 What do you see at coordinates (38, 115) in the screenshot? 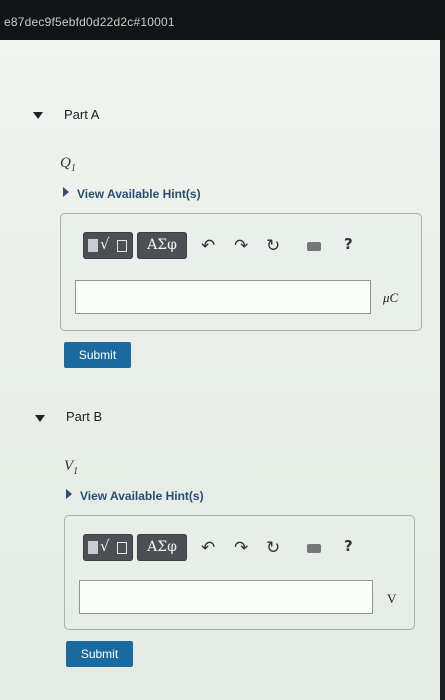
I see `part-a-collapse-caret-icon` at bounding box center [38, 115].